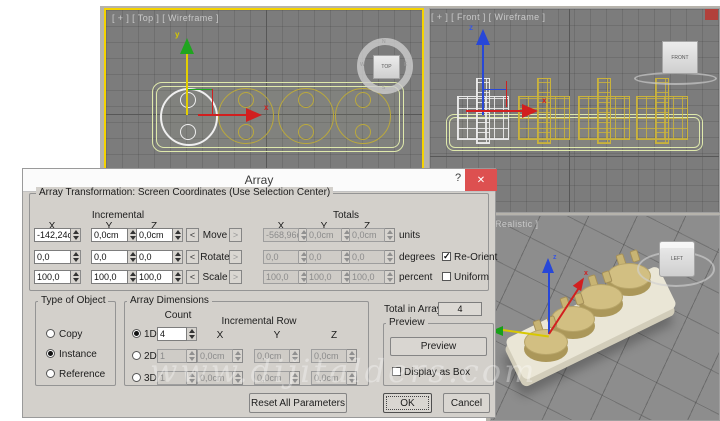 The width and height of the screenshot is (720, 421). I want to click on axis-y-label: y, so click(177, 34).